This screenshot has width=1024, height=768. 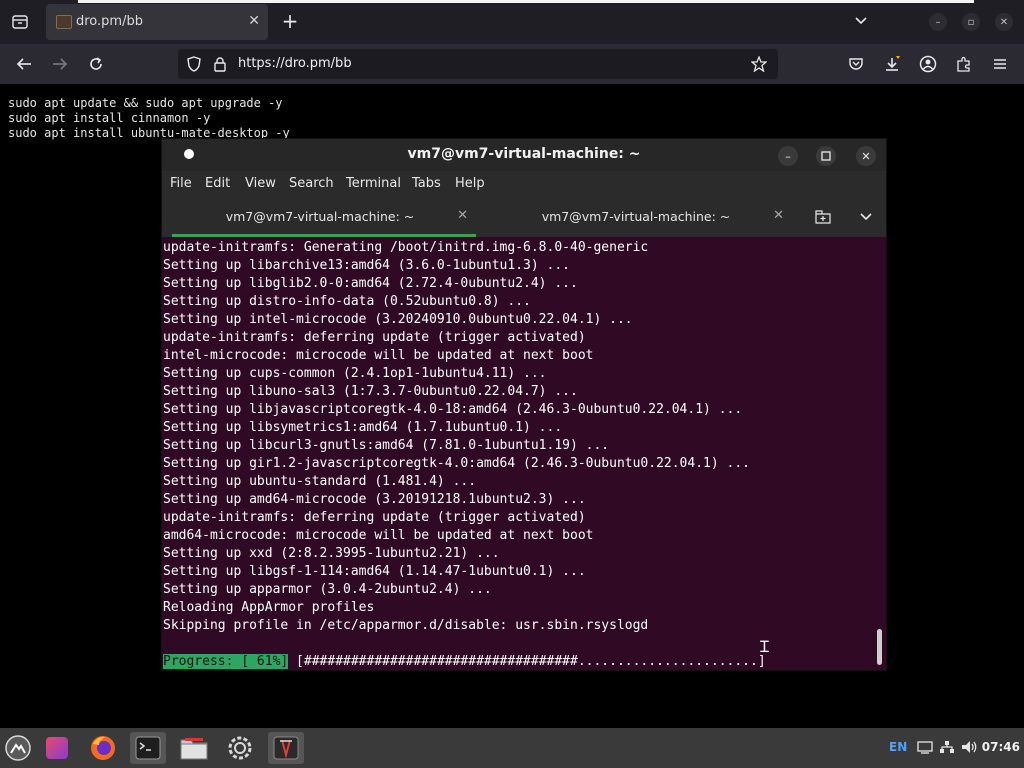 I want to click on forward-arrow-icon, so click(x=60, y=64).